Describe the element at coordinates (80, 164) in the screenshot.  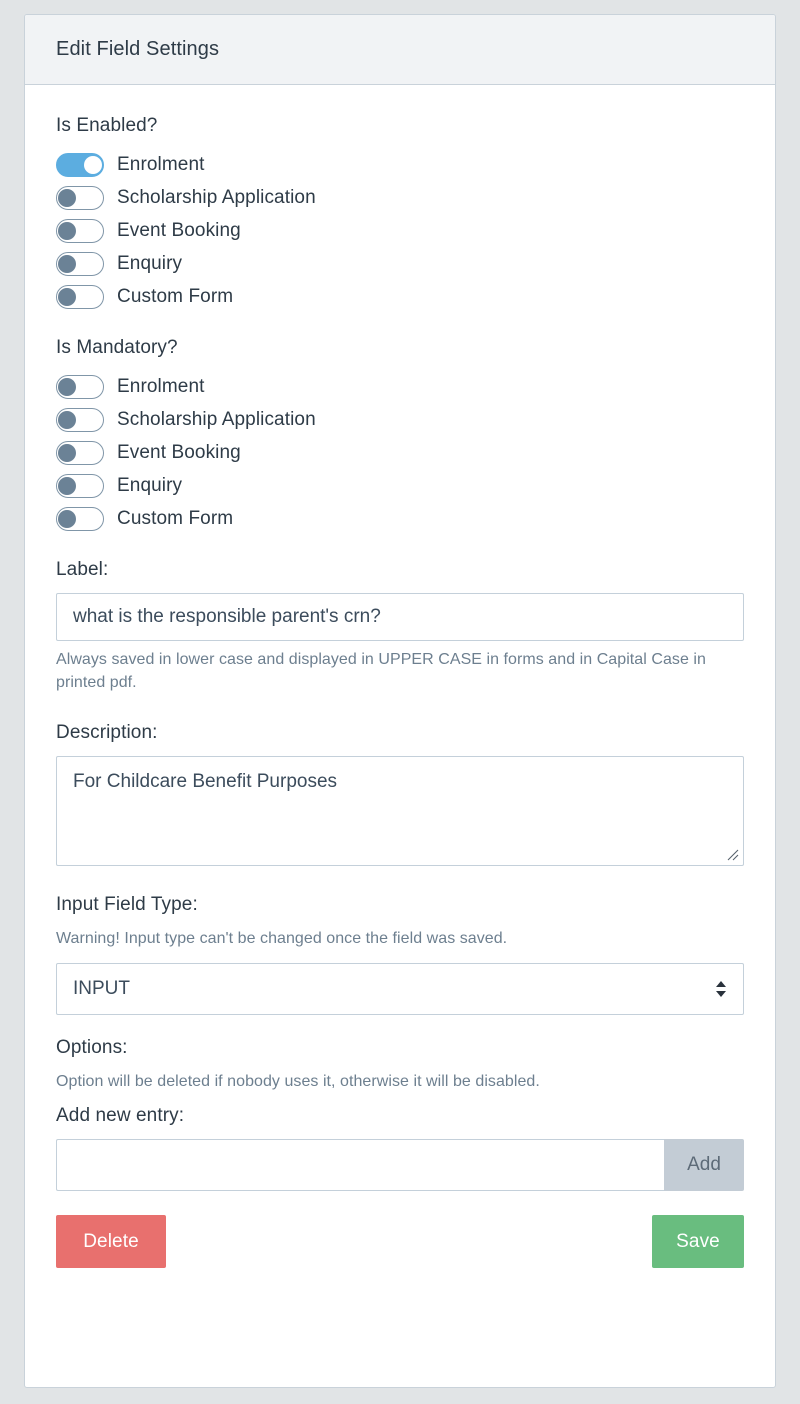
I see `toggle-enabled-enrolment` at that location.